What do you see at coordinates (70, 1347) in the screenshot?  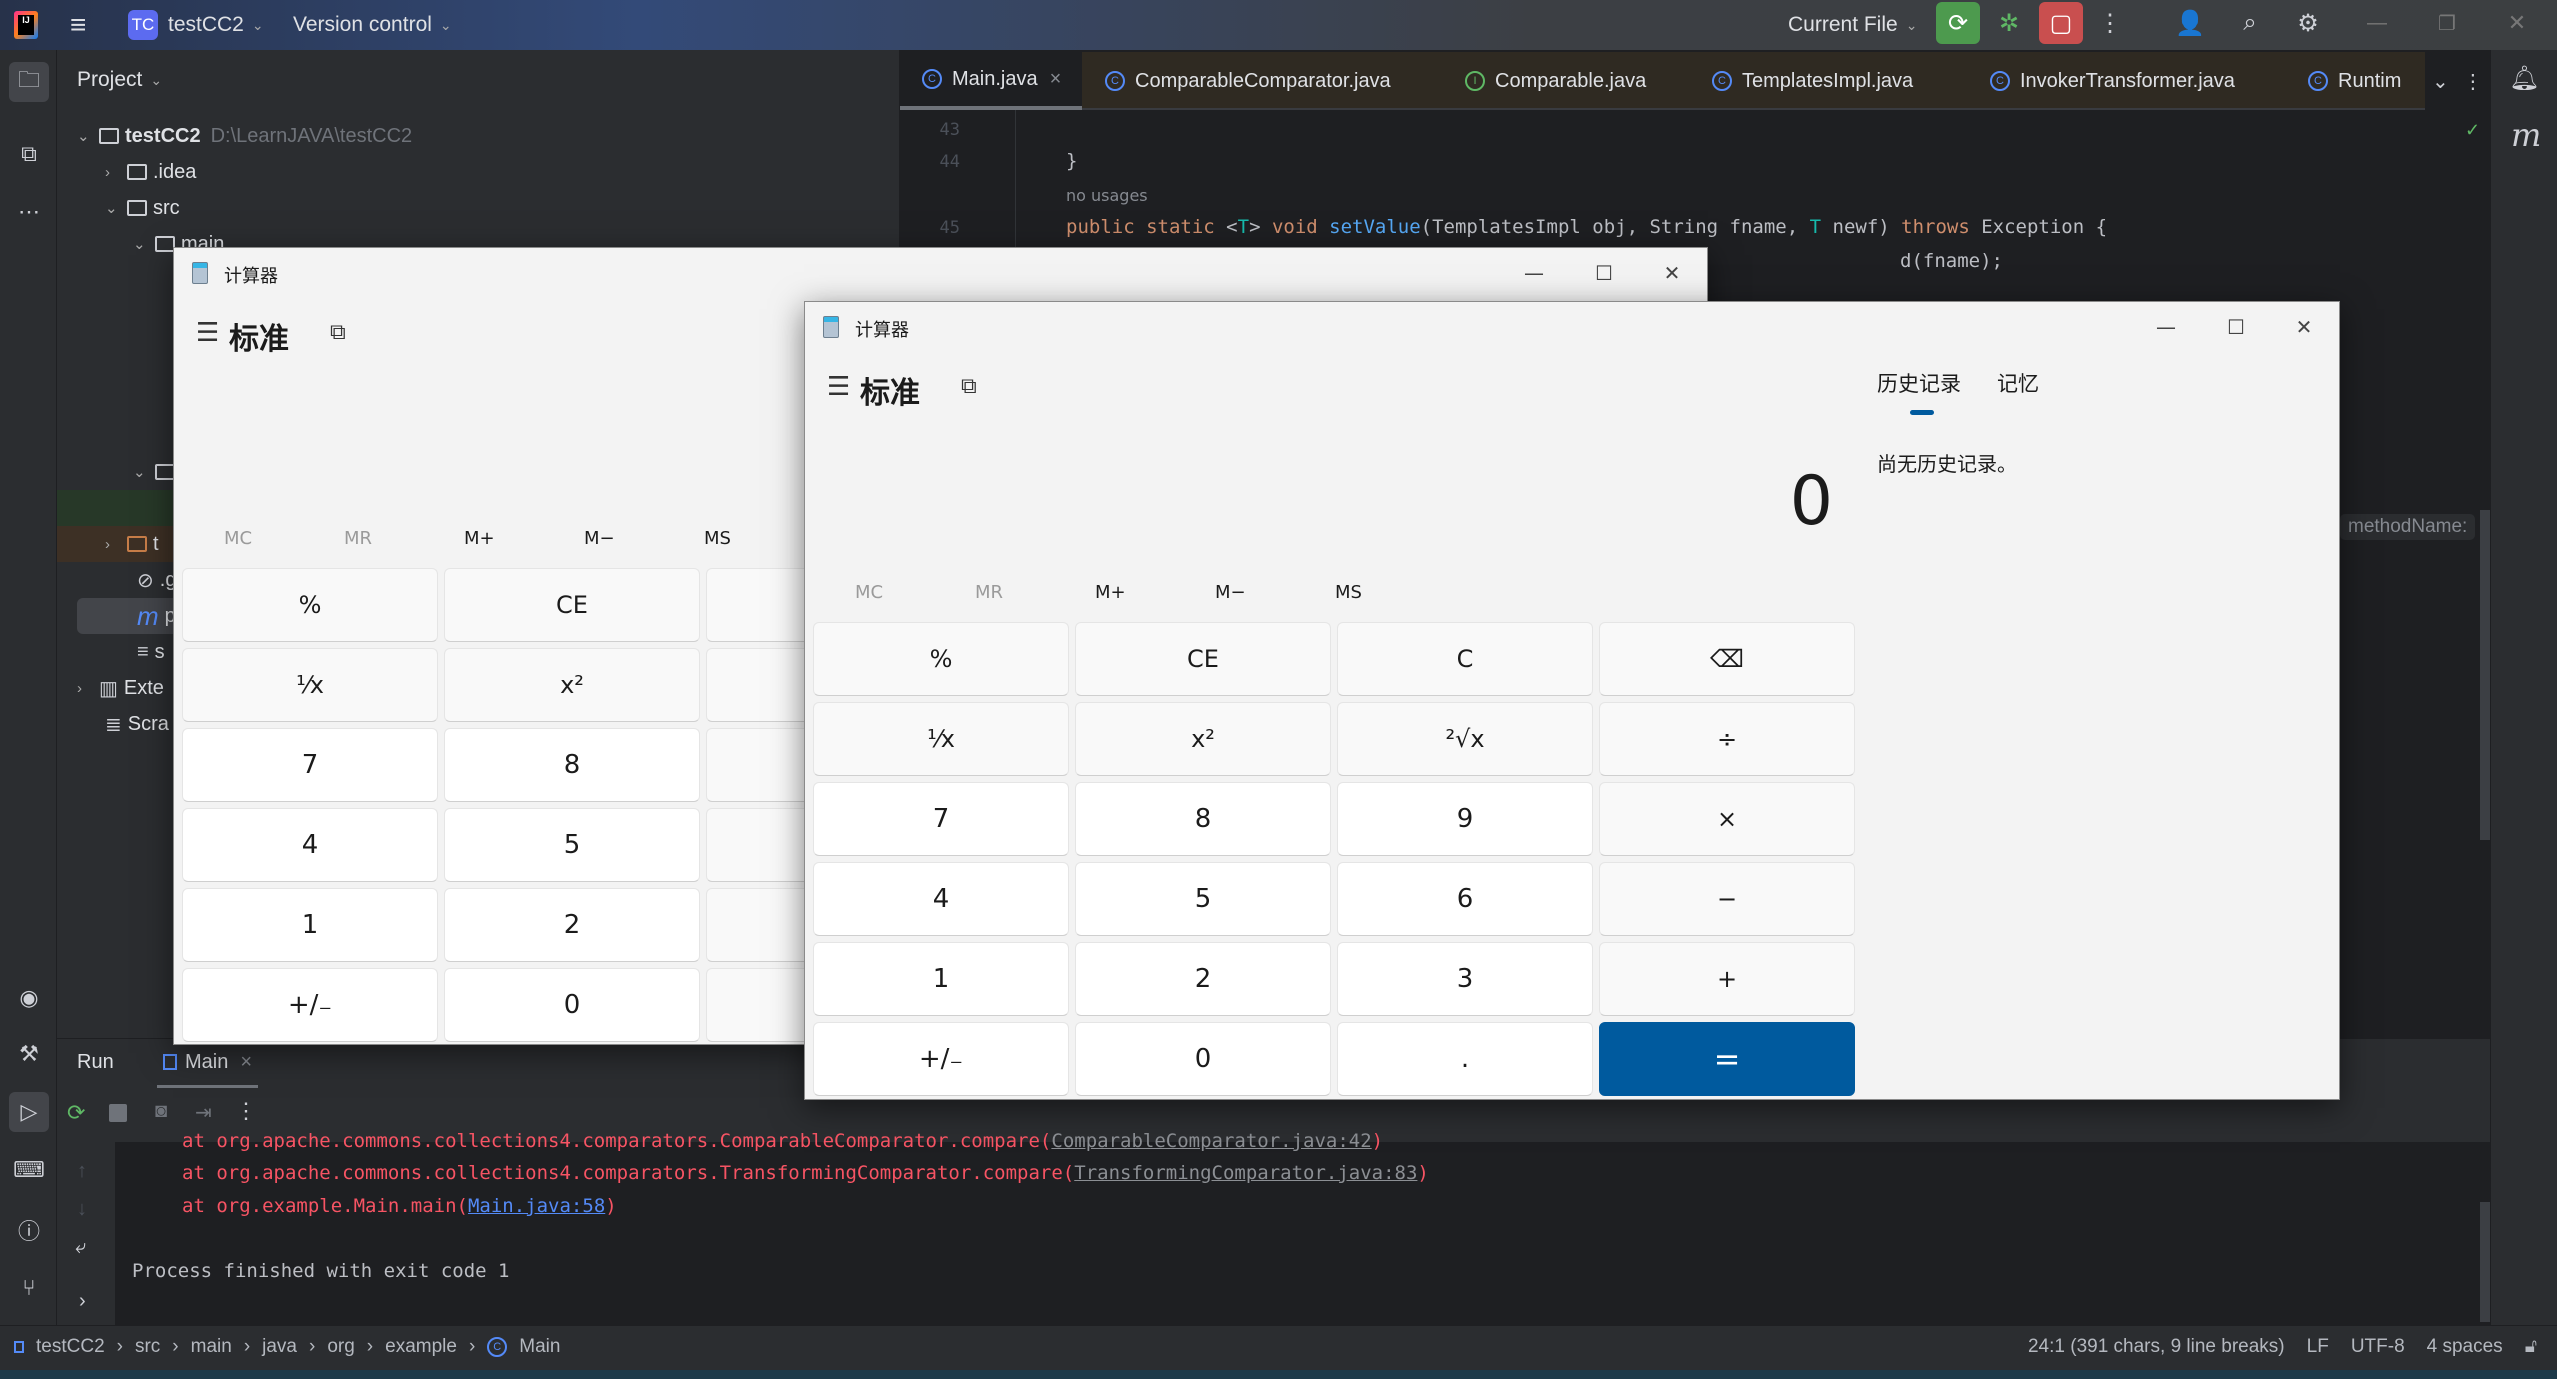 I see `breadcrumb-item: testCC2` at bounding box center [70, 1347].